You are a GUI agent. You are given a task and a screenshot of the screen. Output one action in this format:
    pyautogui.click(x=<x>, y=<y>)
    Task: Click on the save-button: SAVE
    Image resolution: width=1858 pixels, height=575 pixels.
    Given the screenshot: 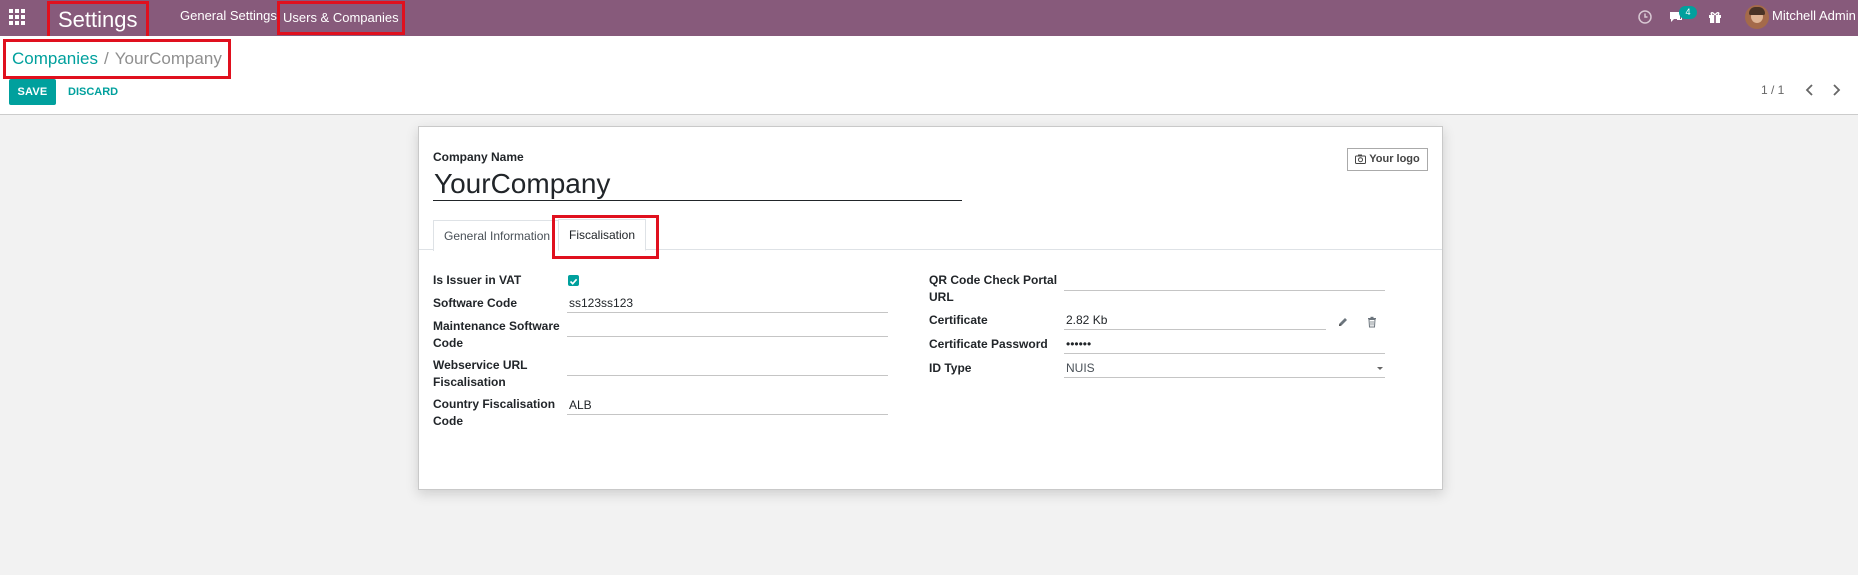 What is the action you would take?
    pyautogui.click(x=32, y=92)
    